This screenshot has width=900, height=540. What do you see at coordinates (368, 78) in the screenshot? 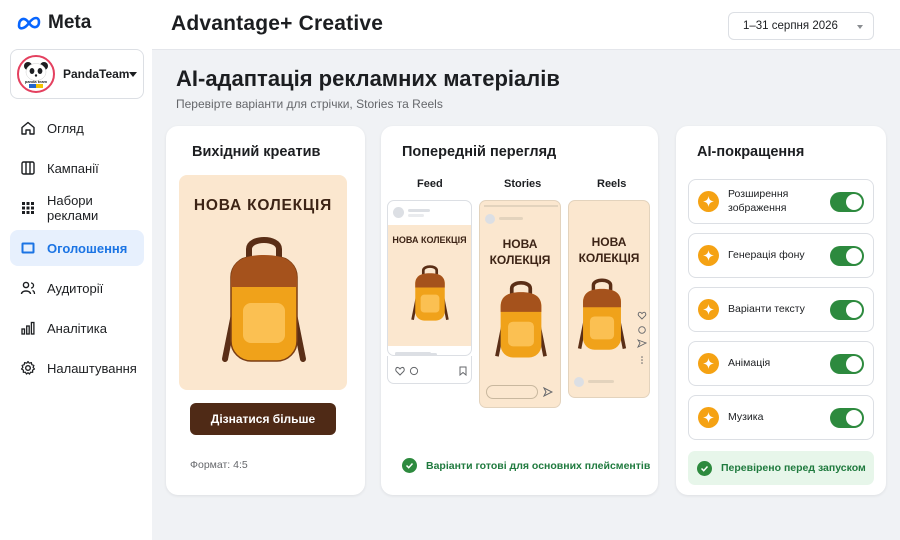
I see `page-title: AI-адаптація рекламних матеріалів` at bounding box center [368, 78].